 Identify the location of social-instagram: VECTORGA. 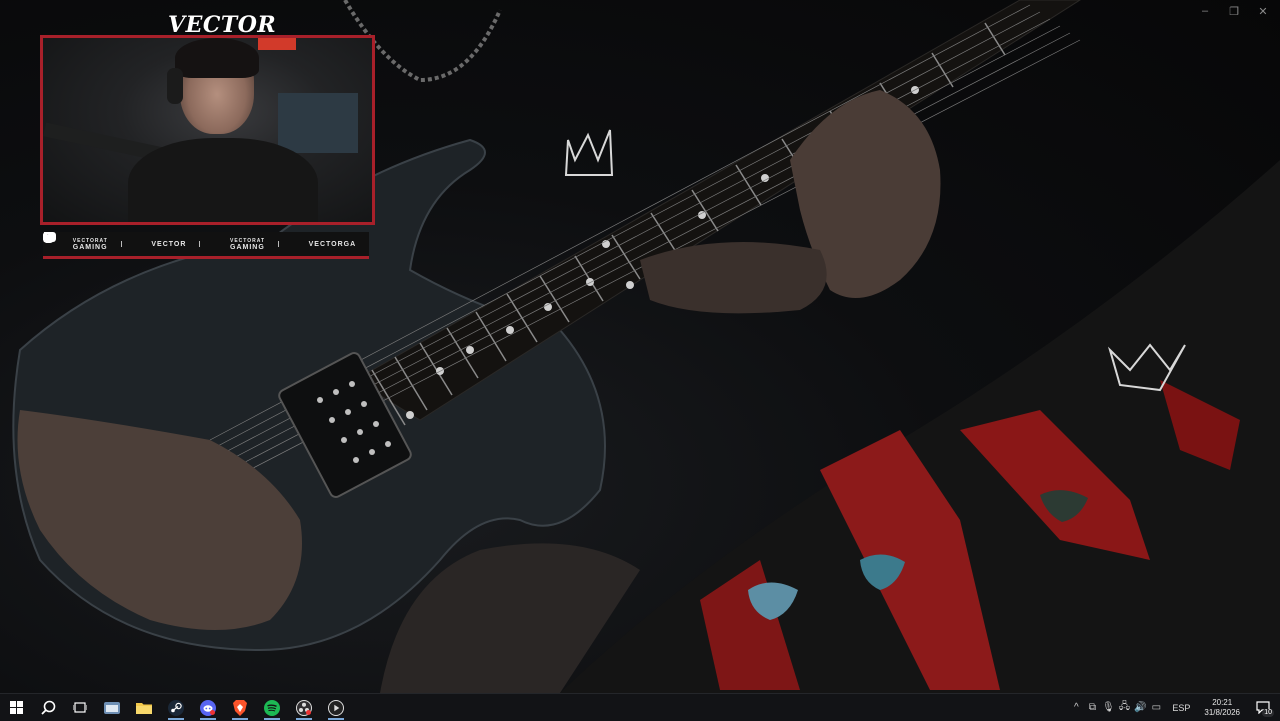
(200, 241).